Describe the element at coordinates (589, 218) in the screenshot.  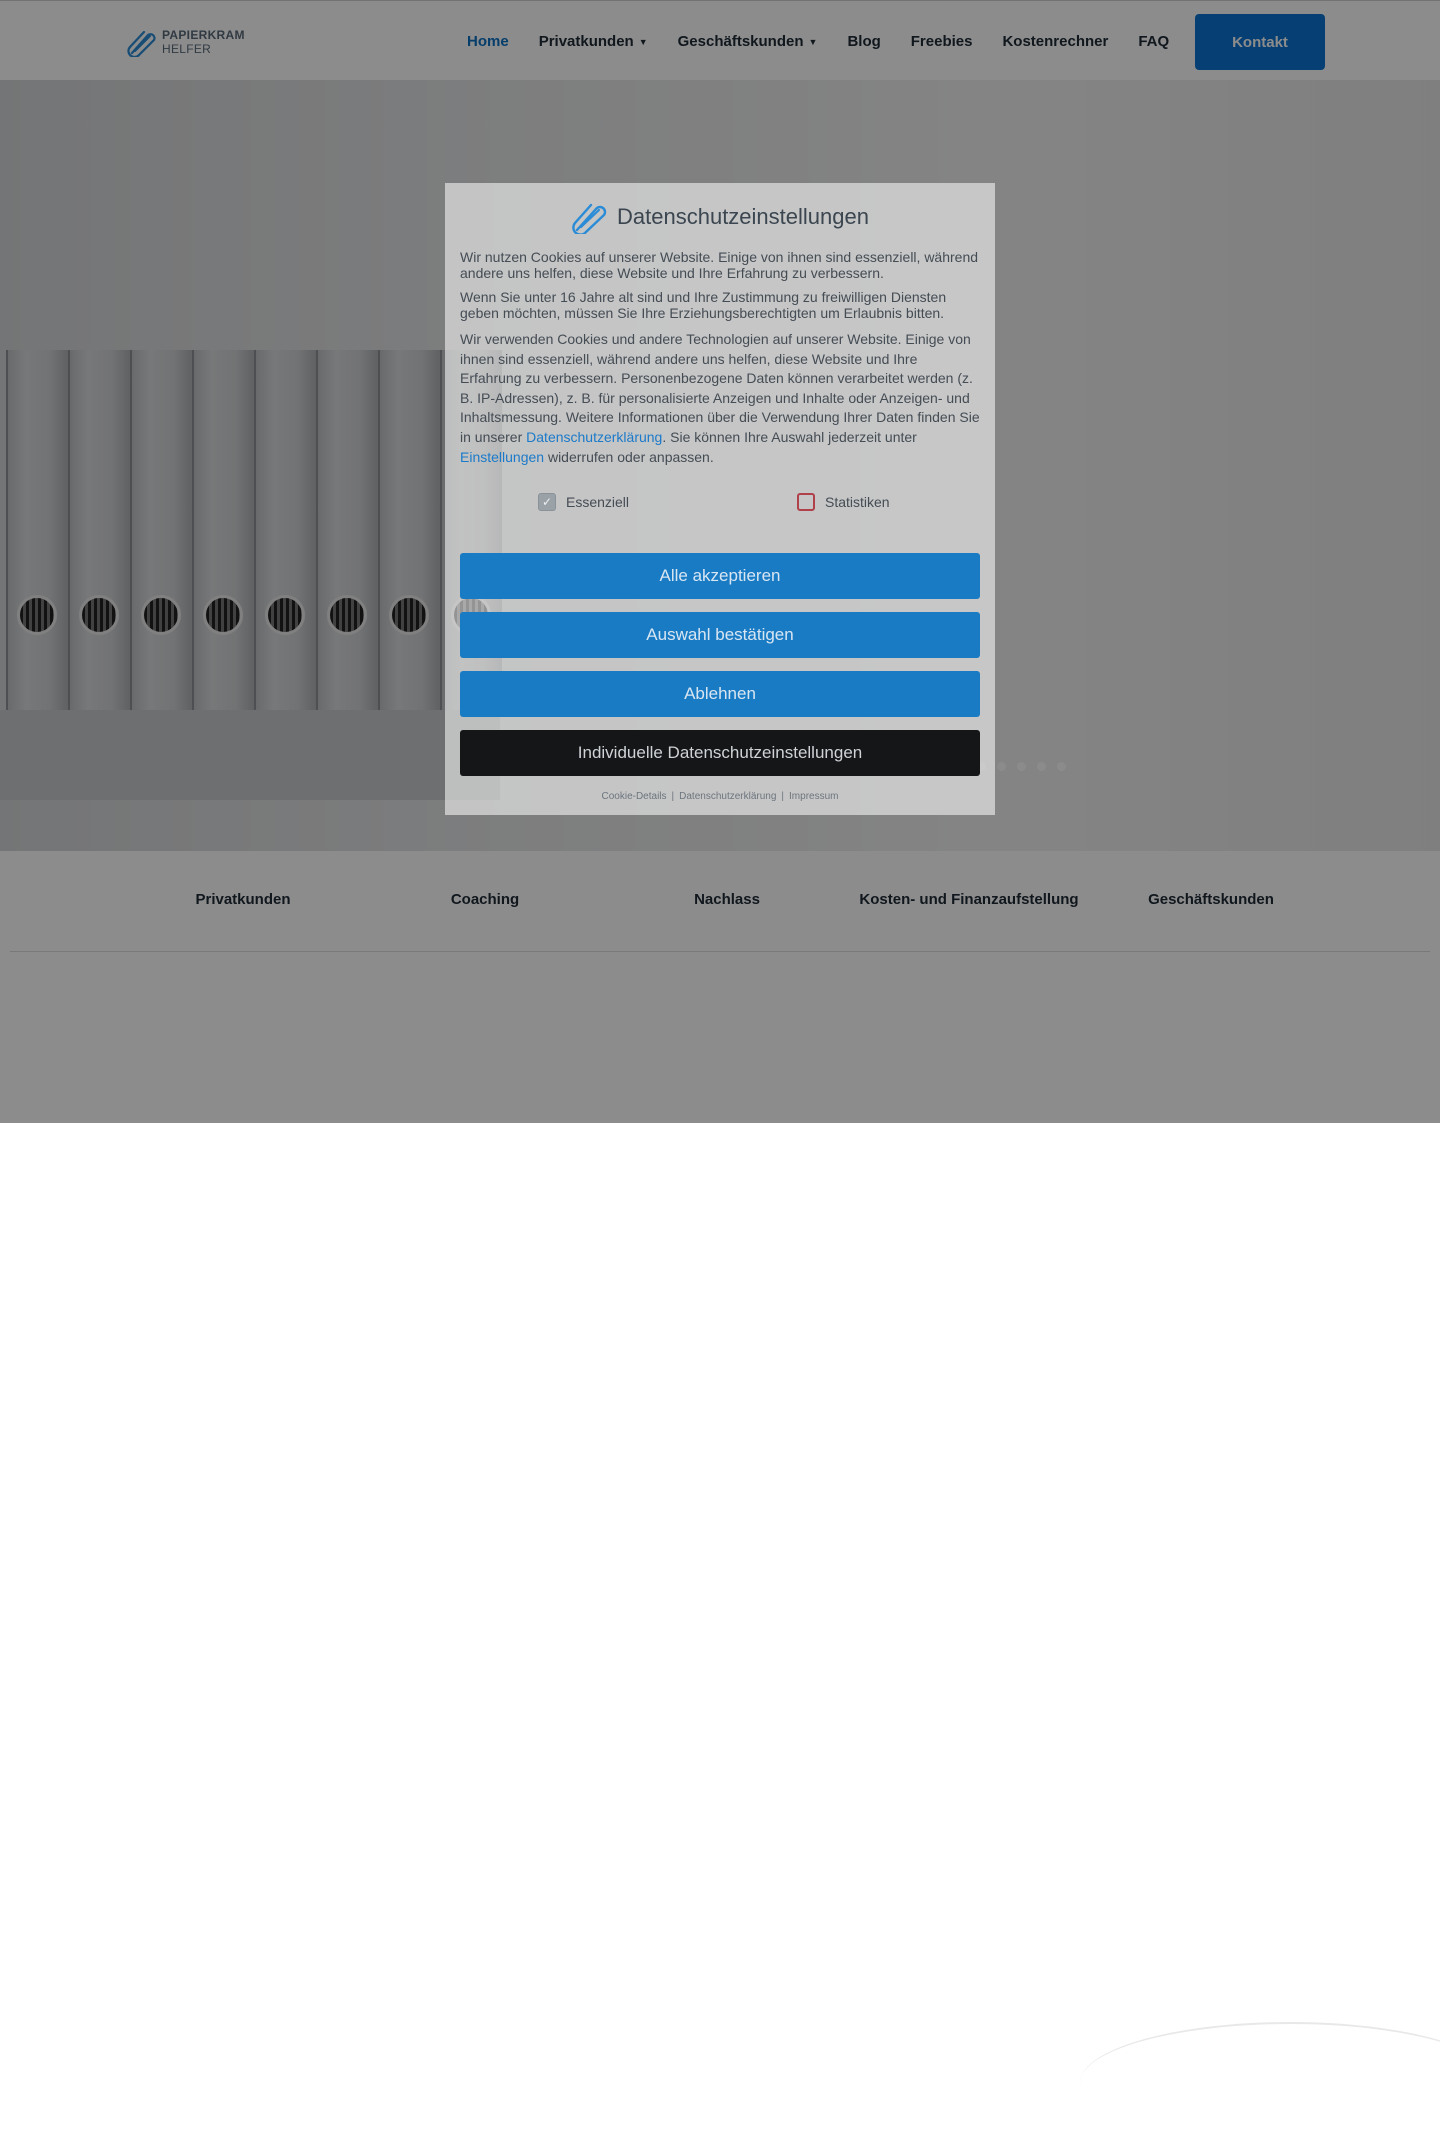
I see `paperclip-icon` at that location.